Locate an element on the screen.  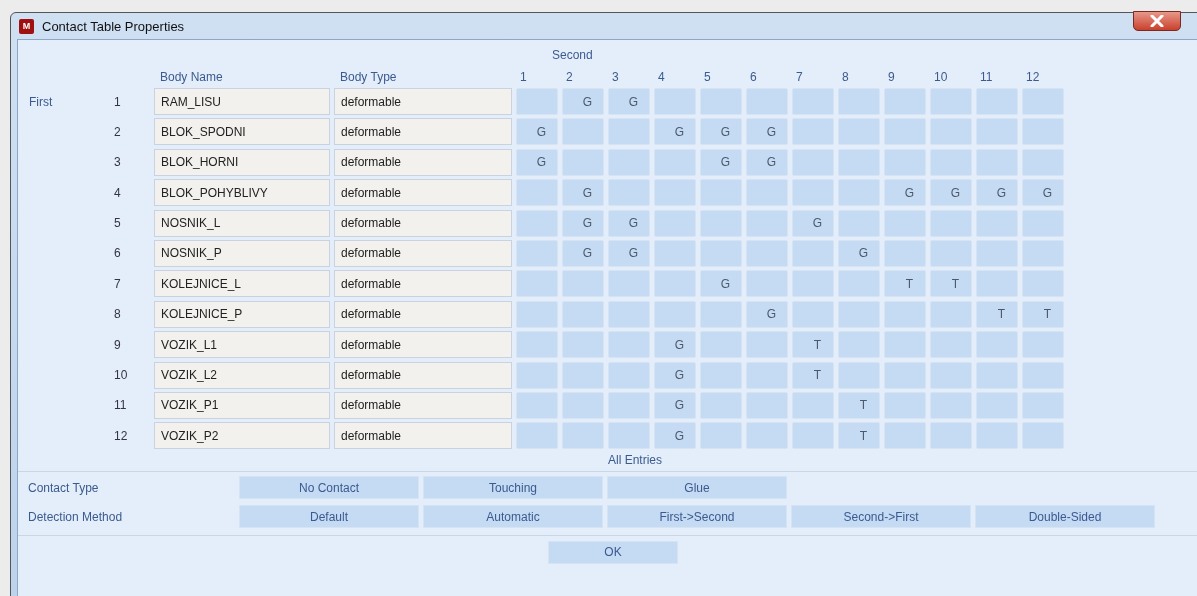
body-name-field: VOZIK_L1 is located at coordinates (242, 345).